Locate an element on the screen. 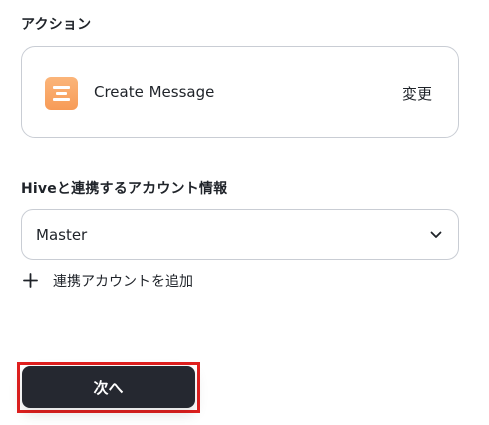 The height and width of the screenshot is (425, 489). account-select: Master is located at coordinates (240, 234).